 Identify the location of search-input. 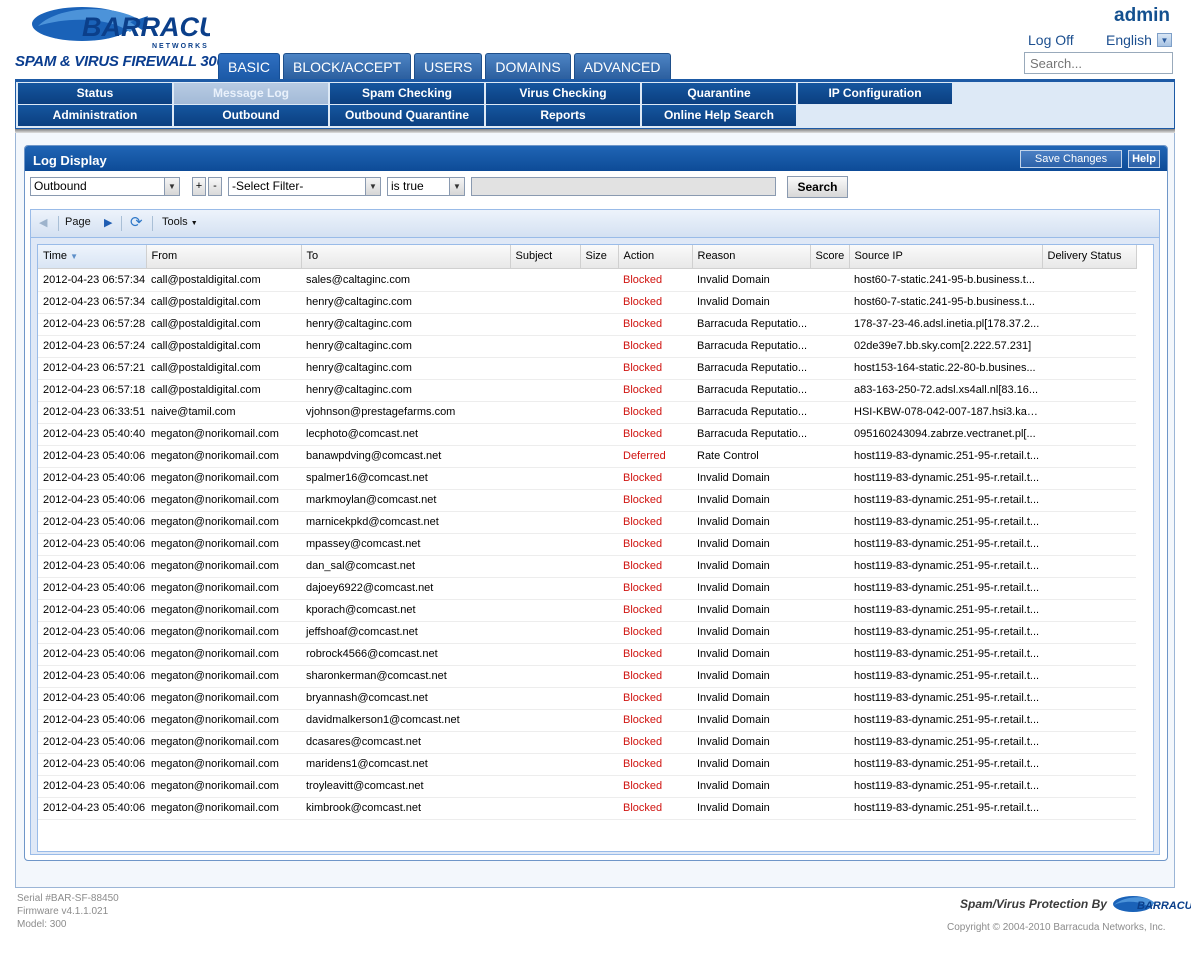
(1098, 63).